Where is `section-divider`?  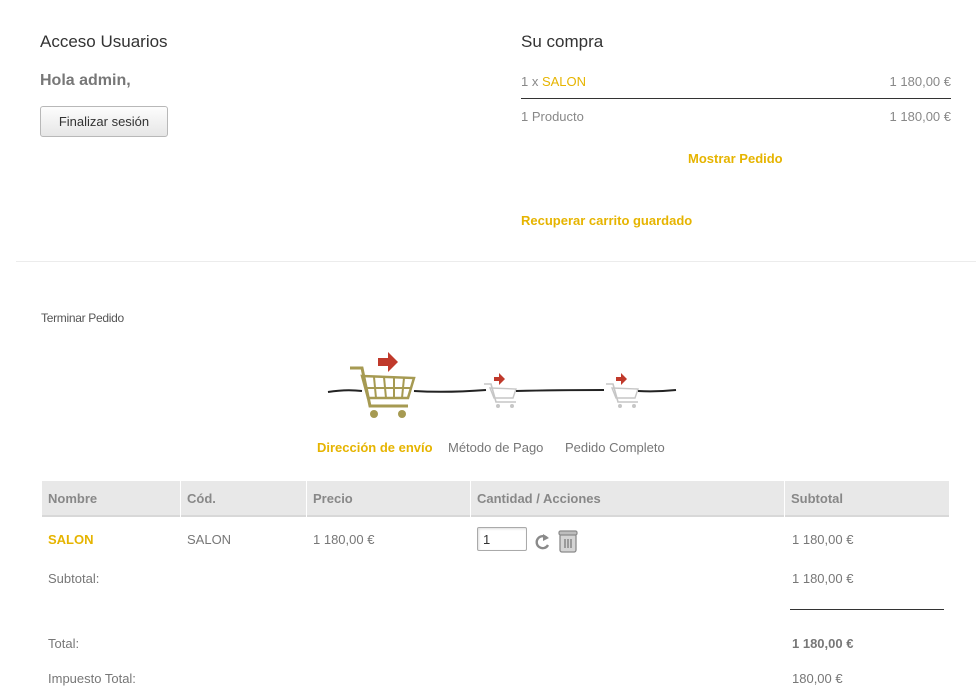
section-divider is located at coordinates (496, 261).